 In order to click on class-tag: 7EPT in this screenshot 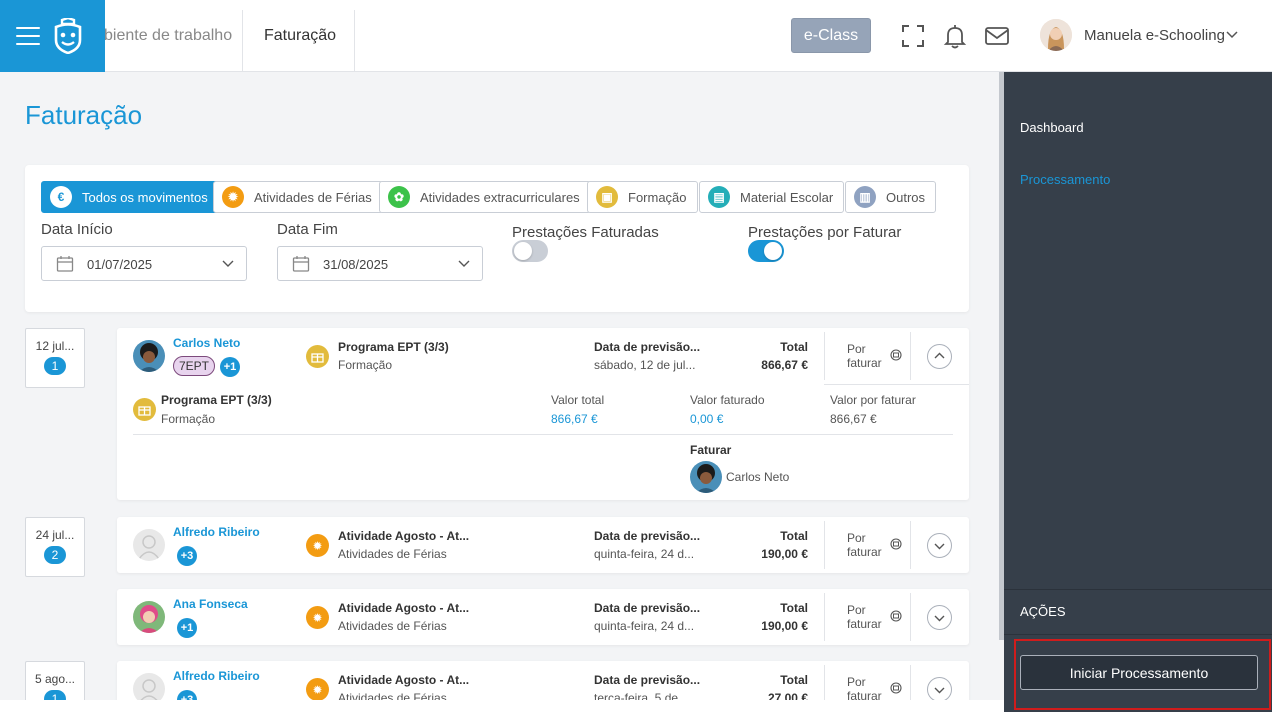, I will do `click(194, 366)`.